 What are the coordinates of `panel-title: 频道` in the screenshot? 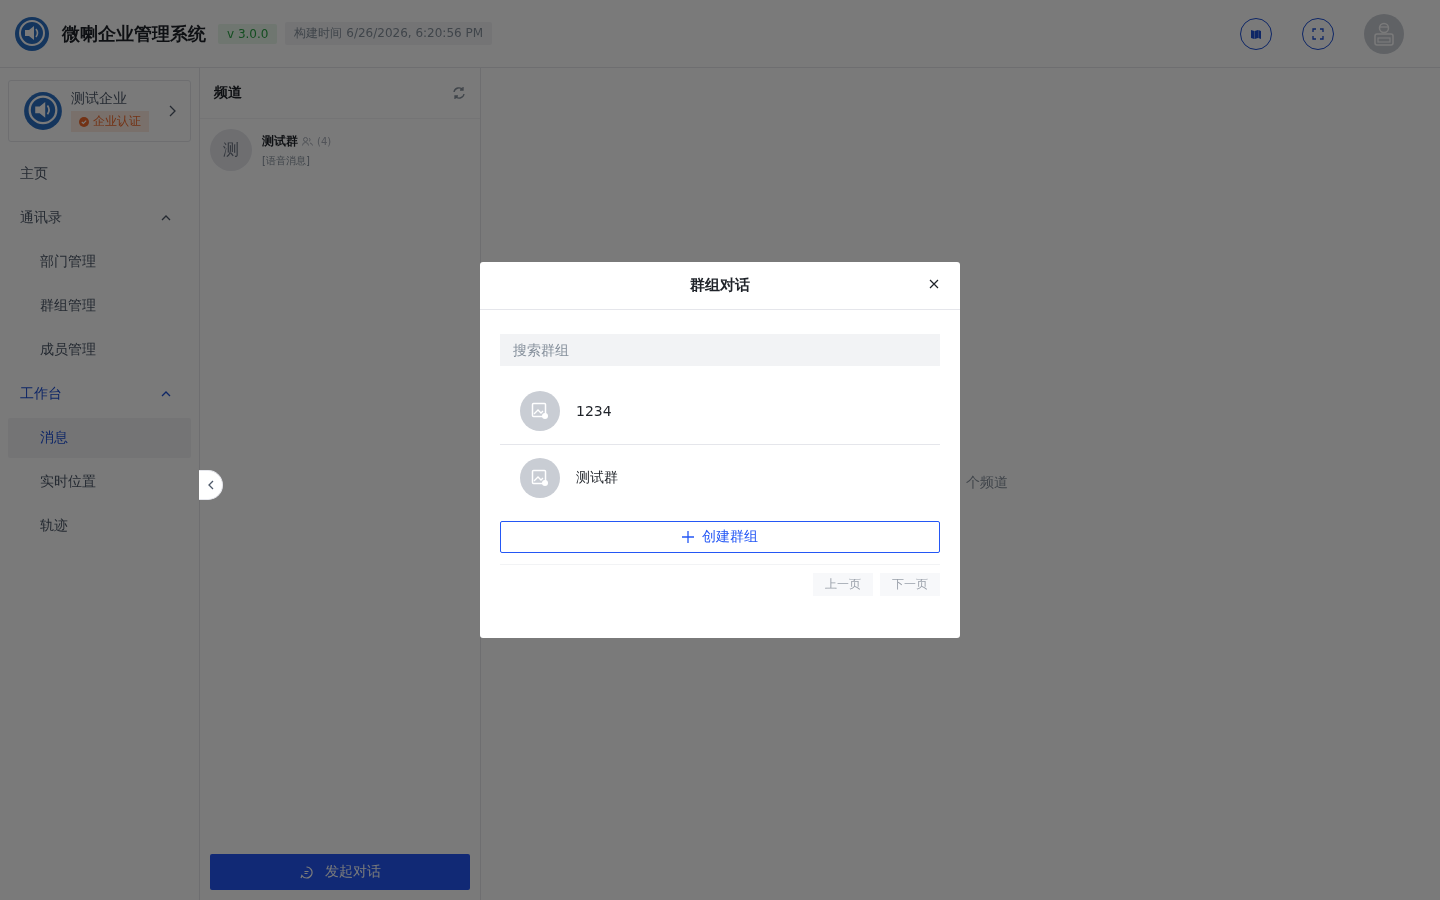 It's located at (228, 93).